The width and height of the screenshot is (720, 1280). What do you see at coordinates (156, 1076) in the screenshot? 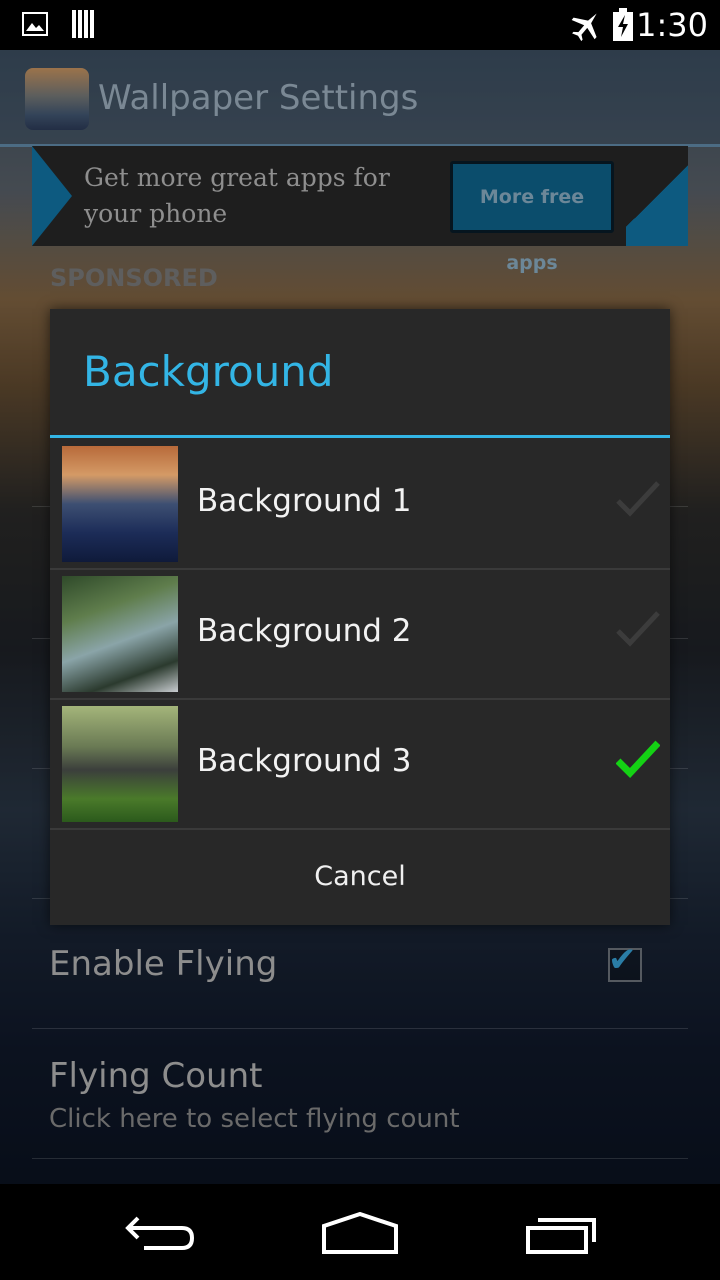
I see `setting-title: Flying Count` at bounding box center [156, 1076].